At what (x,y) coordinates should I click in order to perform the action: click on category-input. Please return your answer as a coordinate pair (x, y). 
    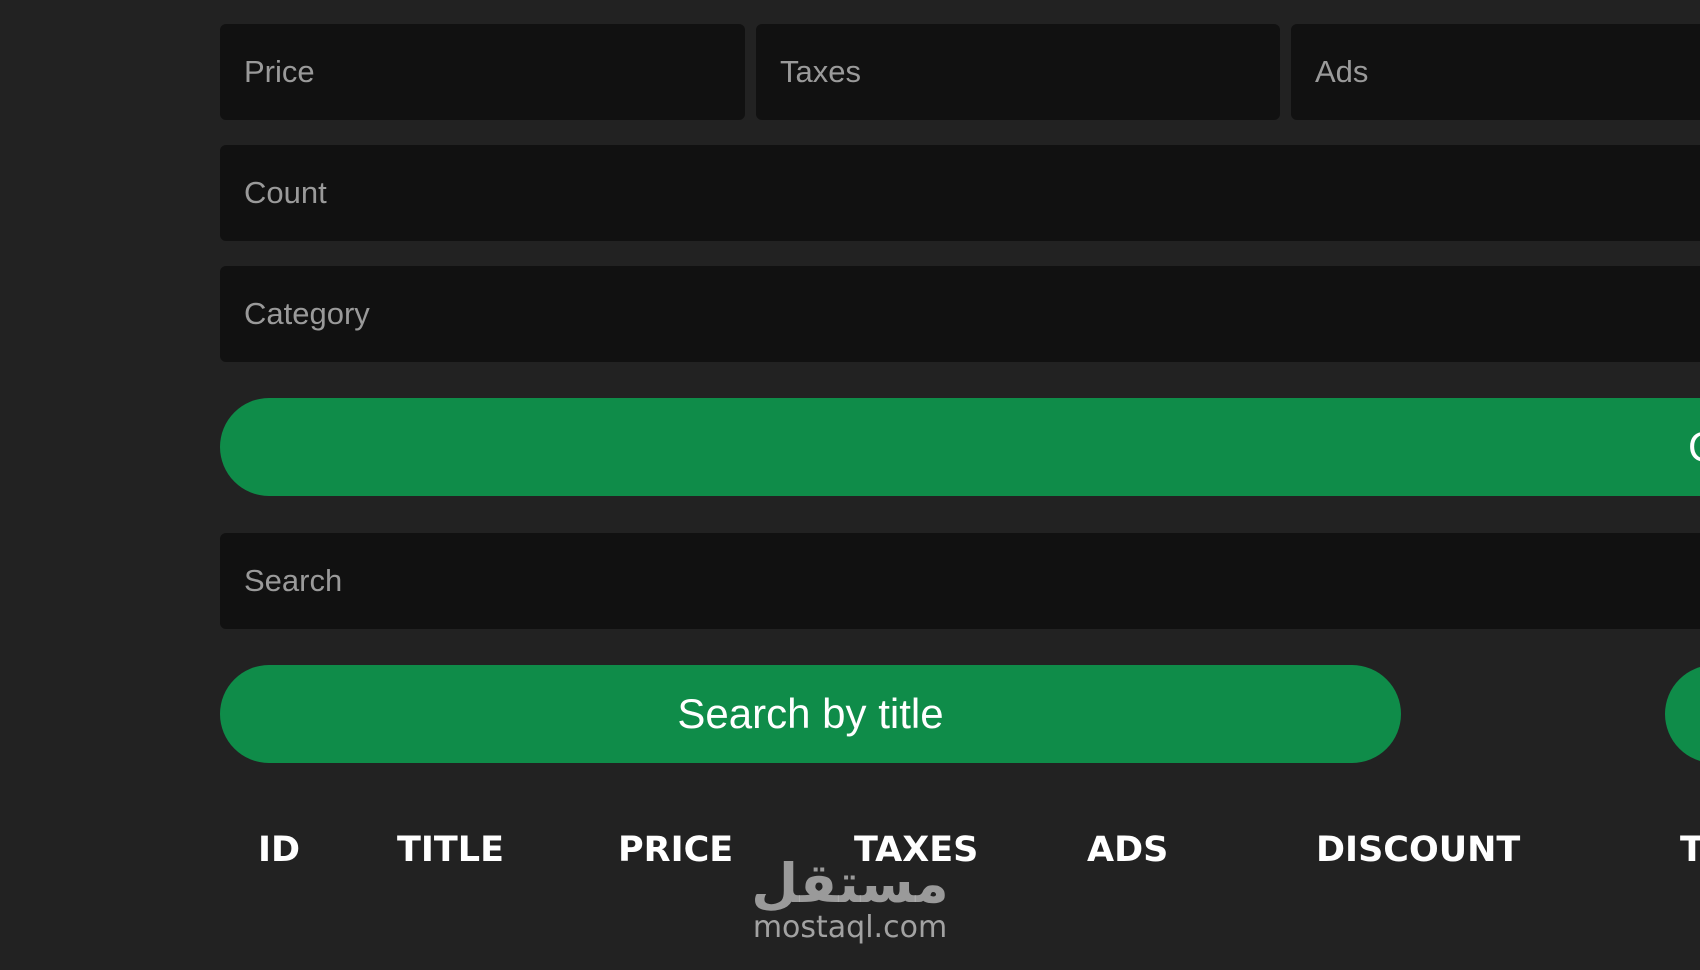
    Looking at the image, I should click on (960, 314).